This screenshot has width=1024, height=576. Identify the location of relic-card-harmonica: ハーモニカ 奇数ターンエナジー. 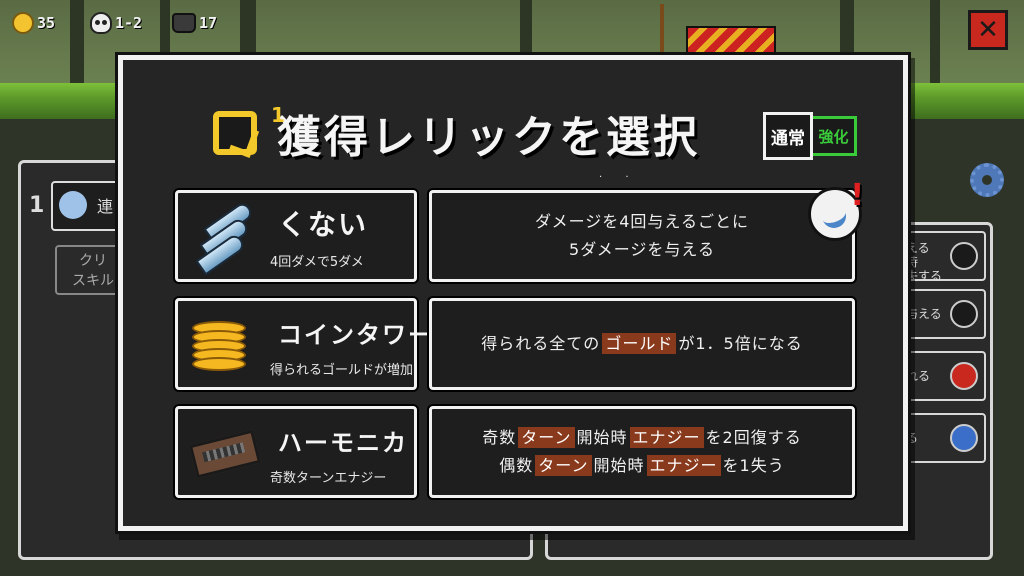
(296, 452).